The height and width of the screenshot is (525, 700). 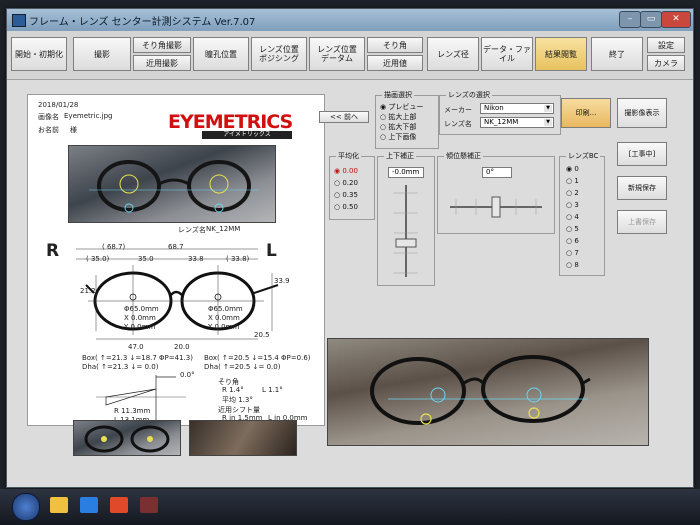 What do you see at coordinates (572, 205) in the screenshot?
I see `bc-option-3: ○ 3` at bounding box center [572, 205].